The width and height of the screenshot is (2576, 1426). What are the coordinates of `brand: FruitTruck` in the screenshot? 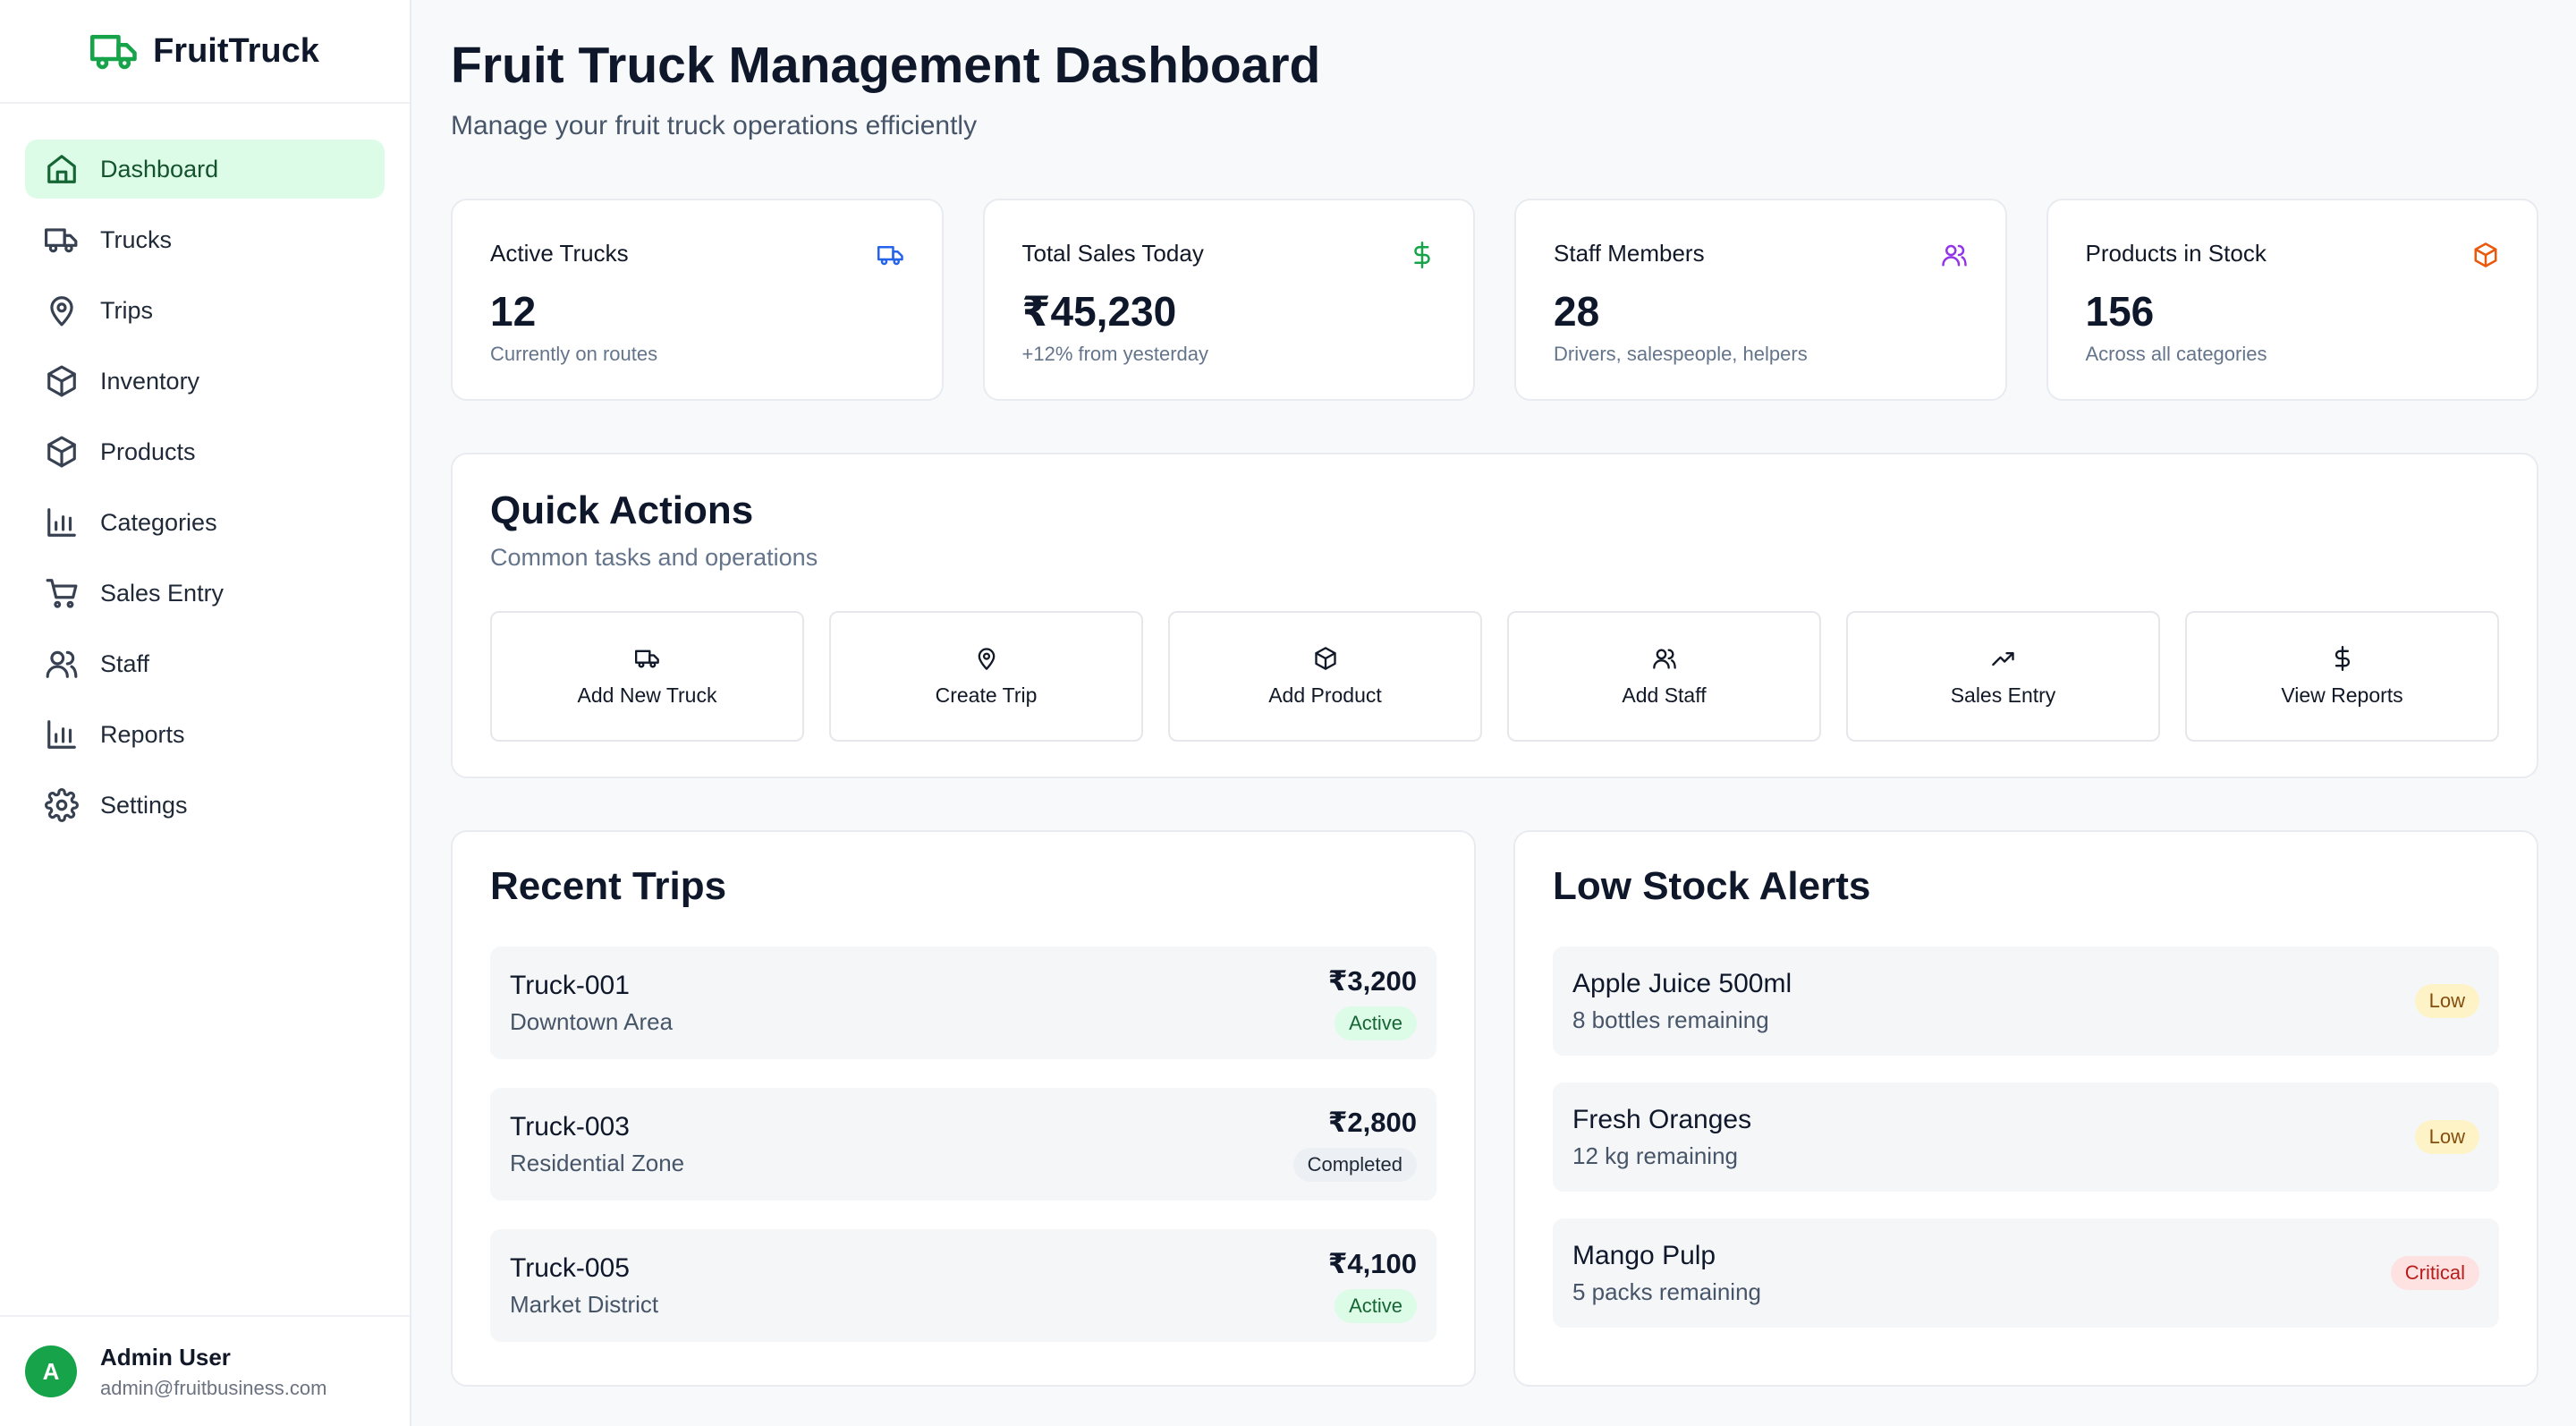 It's located at (205, 52).